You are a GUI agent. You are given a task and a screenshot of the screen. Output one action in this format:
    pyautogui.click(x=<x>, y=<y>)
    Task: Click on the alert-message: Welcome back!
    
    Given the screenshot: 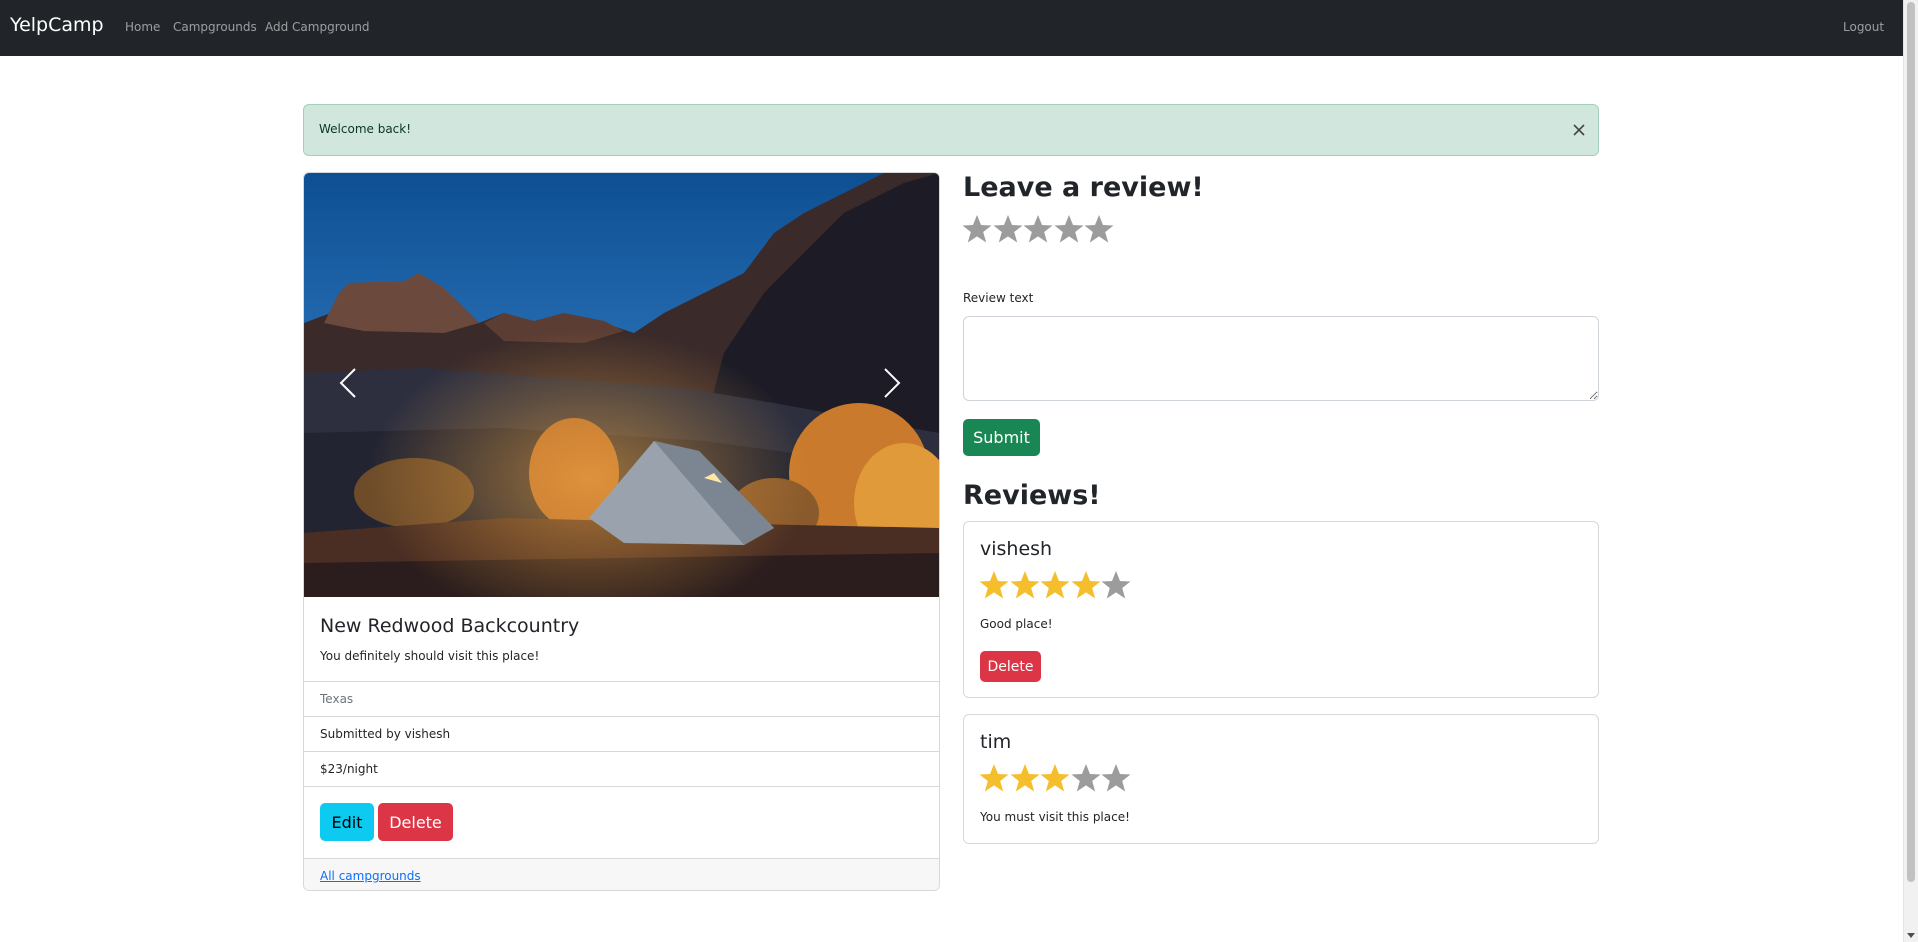 What is the action you would take?
    pyautogui.click(x=365, y=129)
    